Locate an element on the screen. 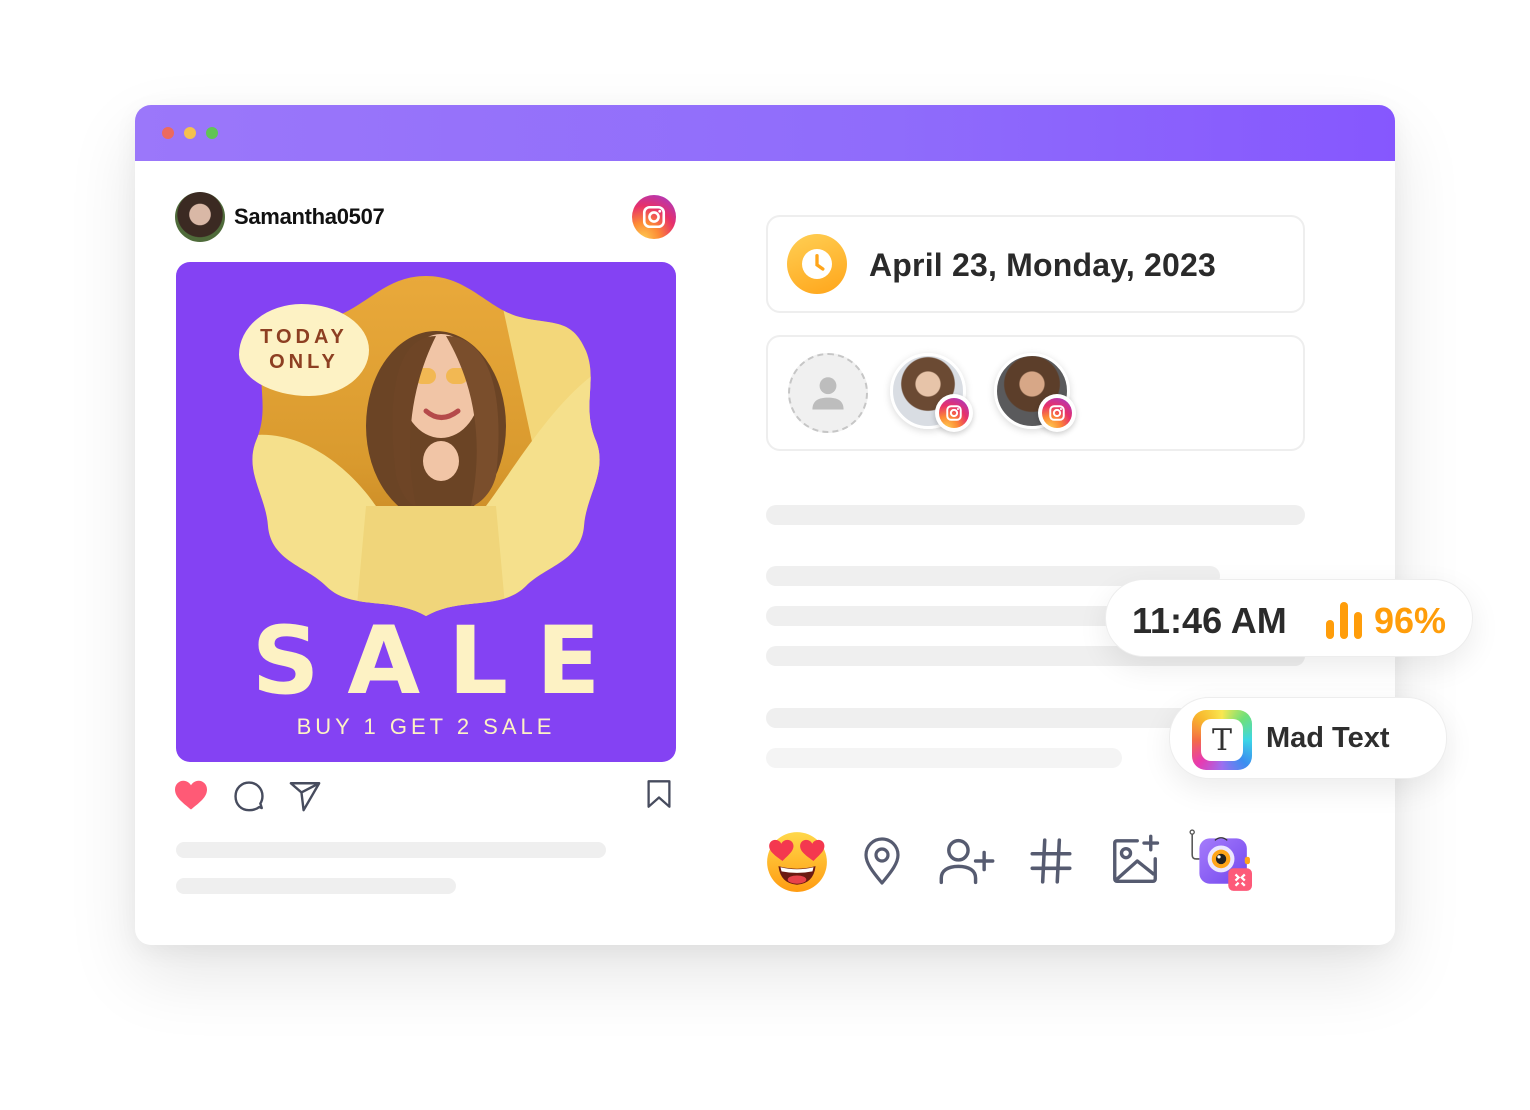  share-button is located at coordinates (305, 796).